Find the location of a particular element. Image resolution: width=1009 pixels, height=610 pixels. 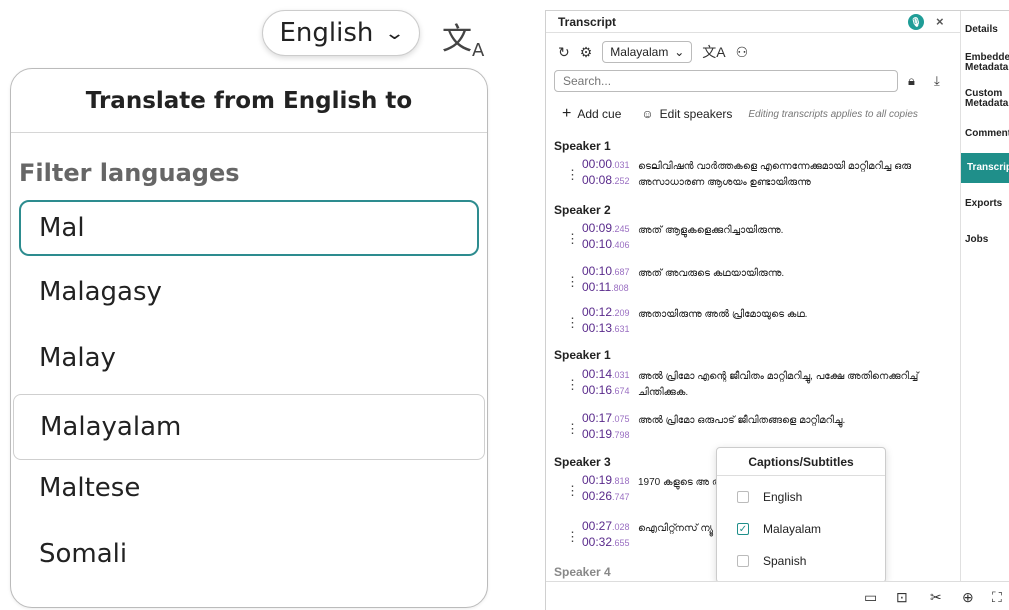

language-option-malagasy: Malagasy is located at coordinates (100, 292).